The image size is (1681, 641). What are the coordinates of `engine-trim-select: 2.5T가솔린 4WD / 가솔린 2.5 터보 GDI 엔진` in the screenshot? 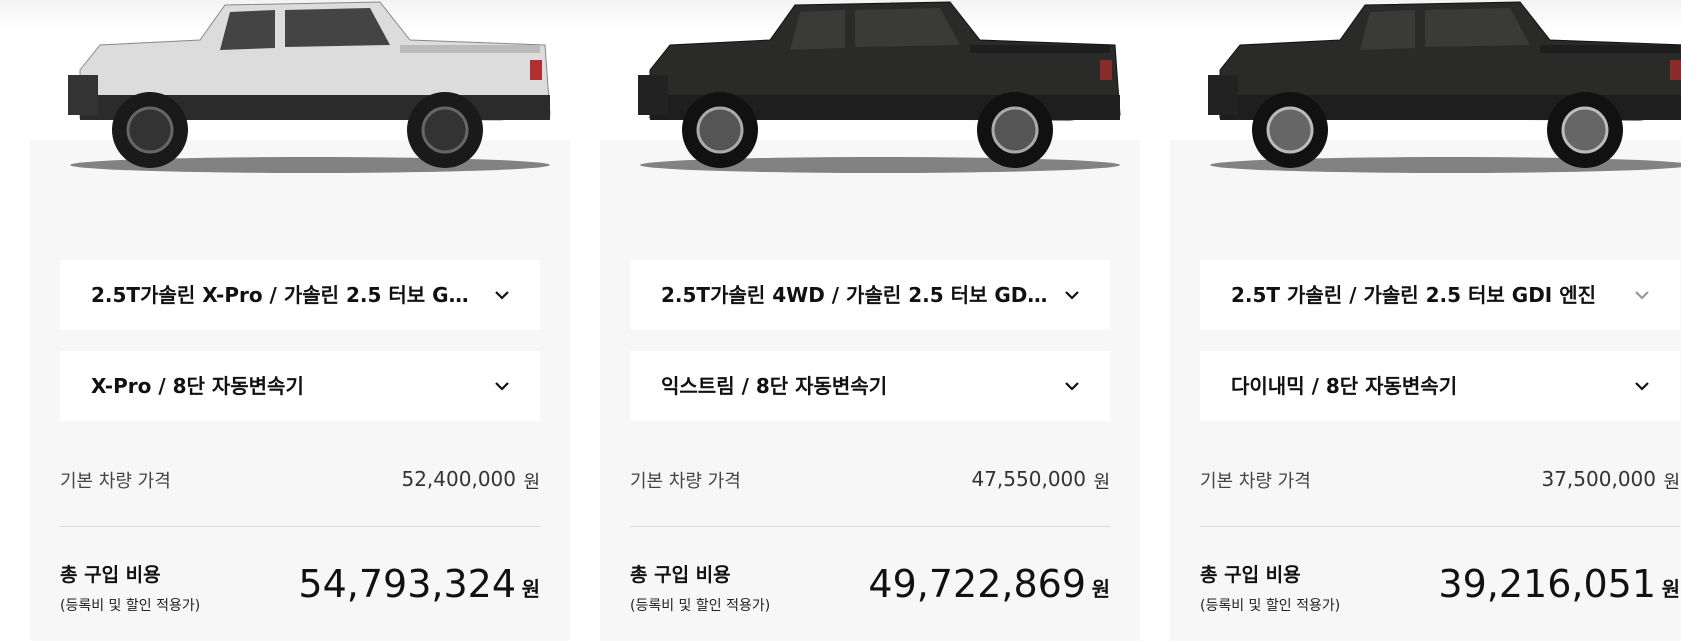 It's located at (870, 295).